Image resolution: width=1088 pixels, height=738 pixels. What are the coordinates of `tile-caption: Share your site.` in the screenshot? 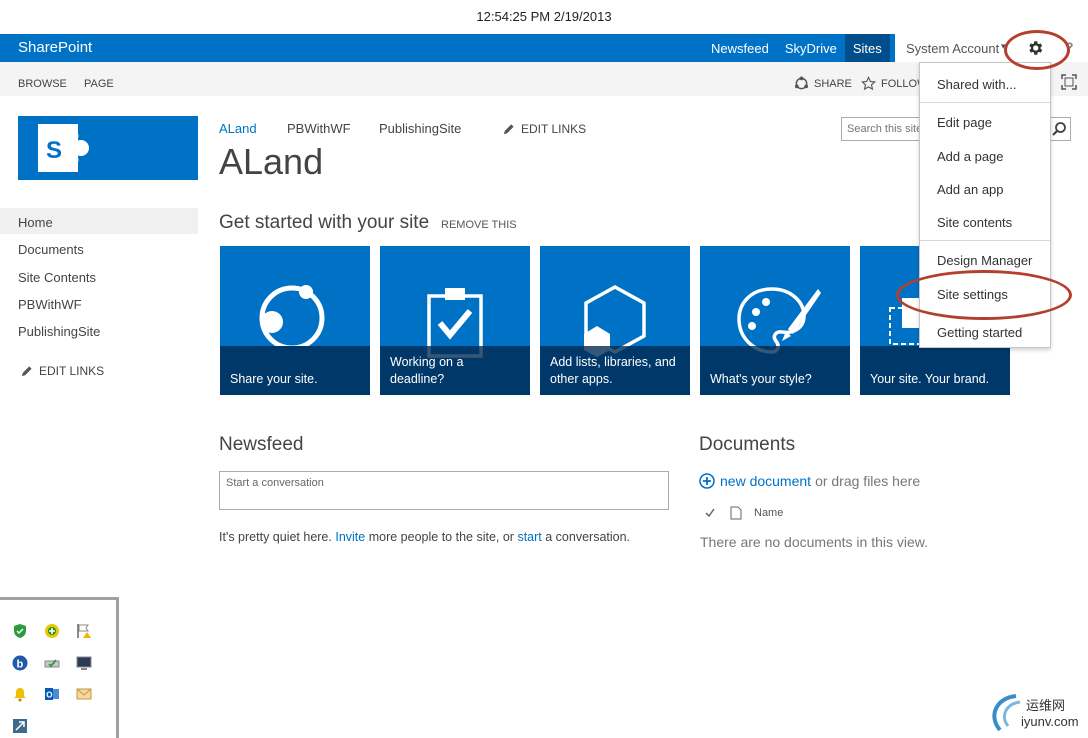 It's located at (295, 370).